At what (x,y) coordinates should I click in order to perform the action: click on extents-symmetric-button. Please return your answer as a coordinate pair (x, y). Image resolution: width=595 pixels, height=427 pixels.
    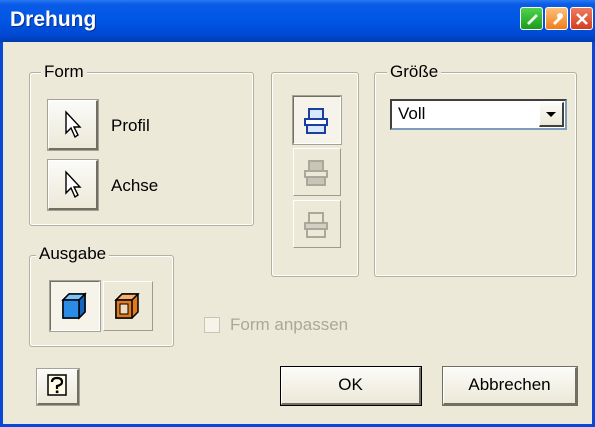
    Looking at the image, I should click on (317, 224).